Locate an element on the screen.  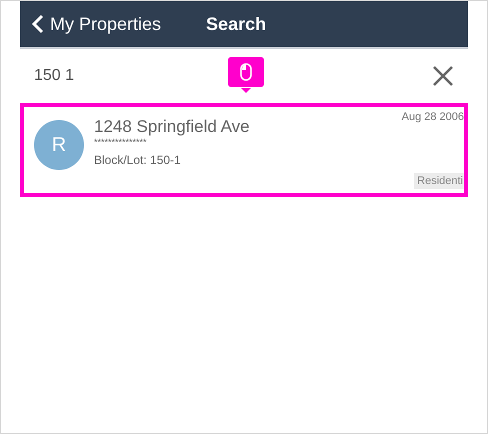
mouse-icon is located at coordinates (246, 72).